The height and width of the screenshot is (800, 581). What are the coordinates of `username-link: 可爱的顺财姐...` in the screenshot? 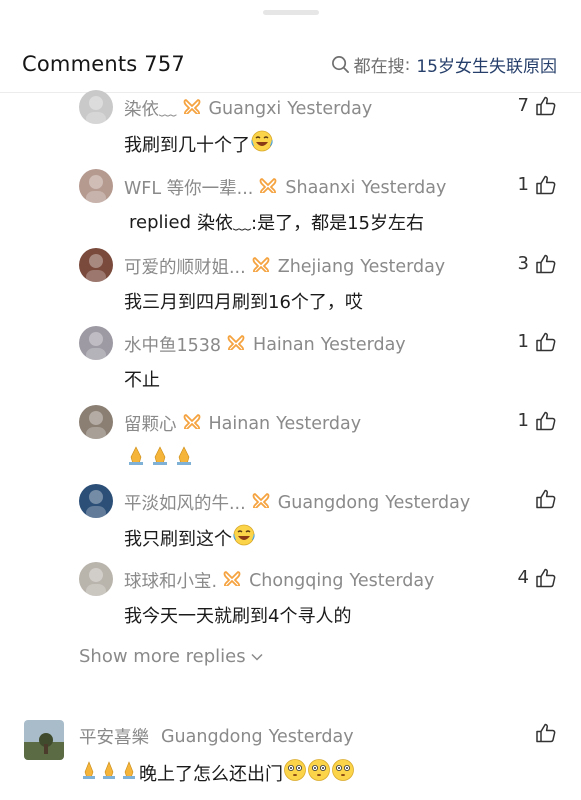 It's located at (185, 266).